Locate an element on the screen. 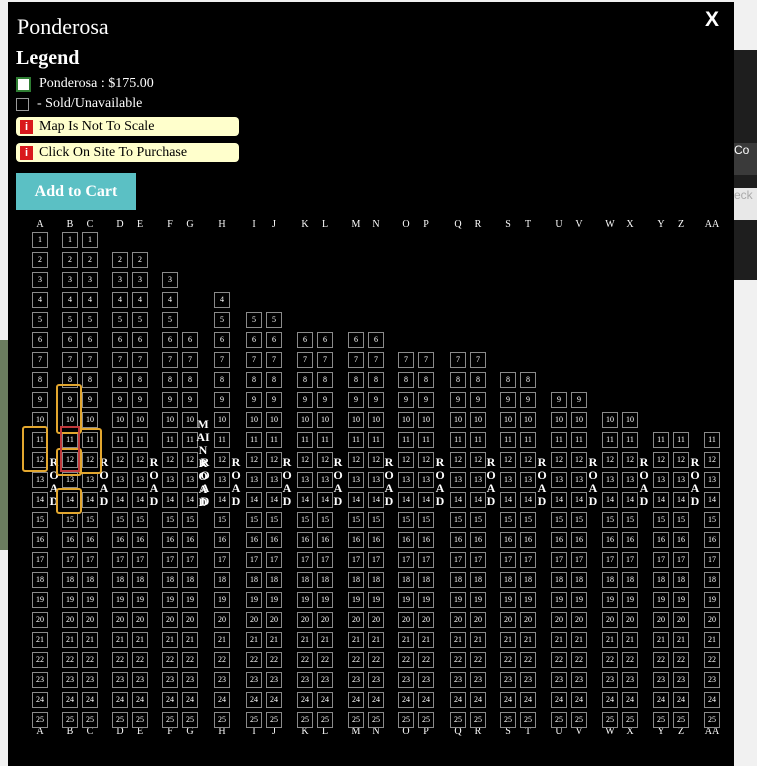 The height and width of the screenshot is (766, 757). site-o-21: 21 is located at coordinates (406, 640).